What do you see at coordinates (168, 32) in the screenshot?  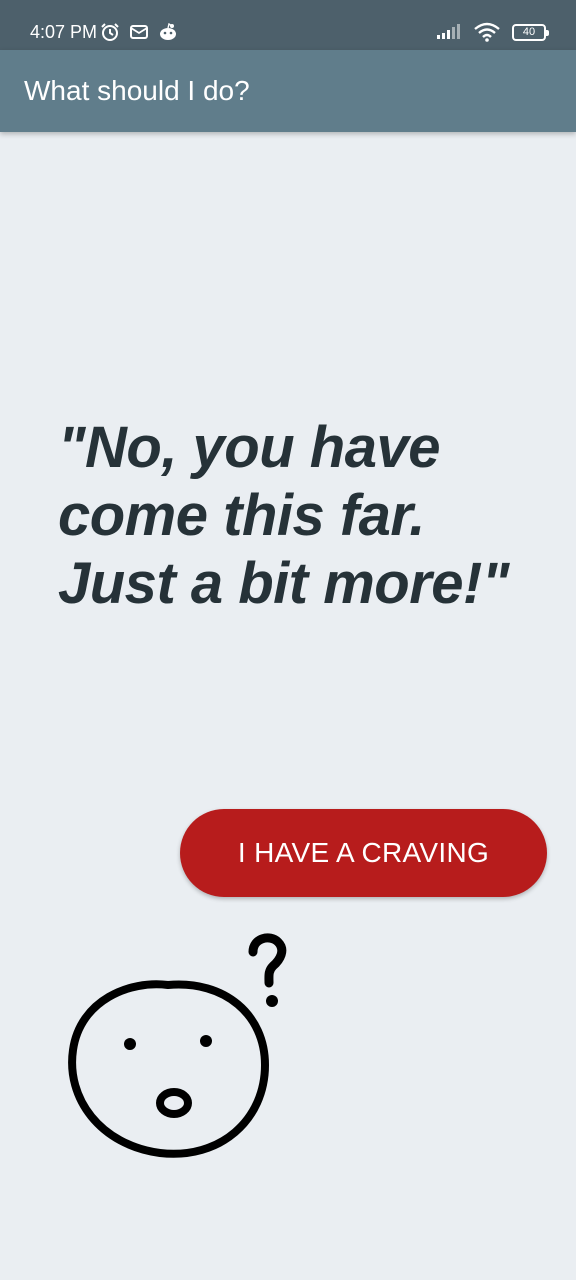 I see `reddit-icon` at bounding box center [168, 32].